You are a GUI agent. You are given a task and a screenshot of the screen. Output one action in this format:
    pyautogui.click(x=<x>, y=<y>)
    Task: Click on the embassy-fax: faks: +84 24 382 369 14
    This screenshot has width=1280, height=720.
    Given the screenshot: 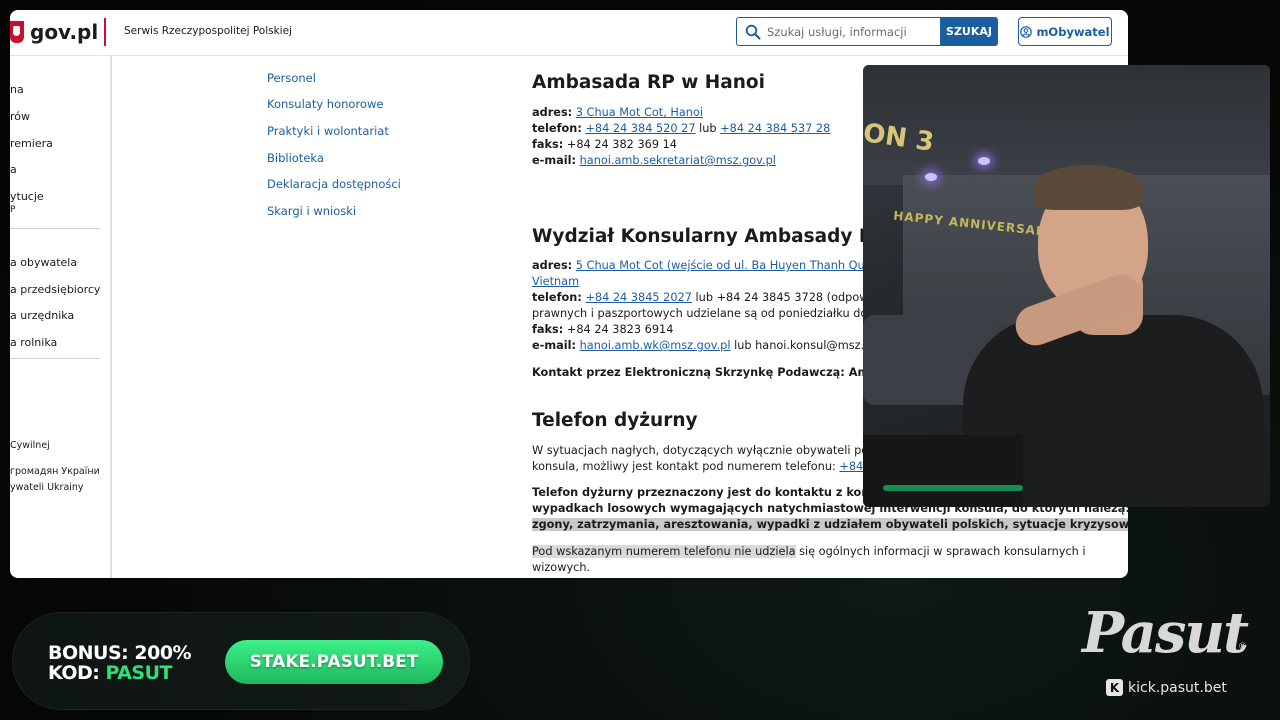 What is the action you would take?
    pyautogui.click(x=604, y=144)
    